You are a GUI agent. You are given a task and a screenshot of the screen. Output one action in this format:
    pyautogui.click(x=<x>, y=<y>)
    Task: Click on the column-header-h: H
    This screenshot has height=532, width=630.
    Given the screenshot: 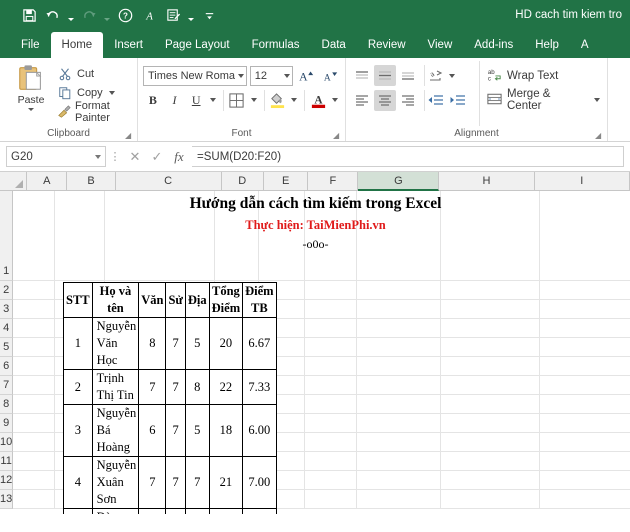 What is the action you would take?
    pyautogui.click(x=487, y=181)
    